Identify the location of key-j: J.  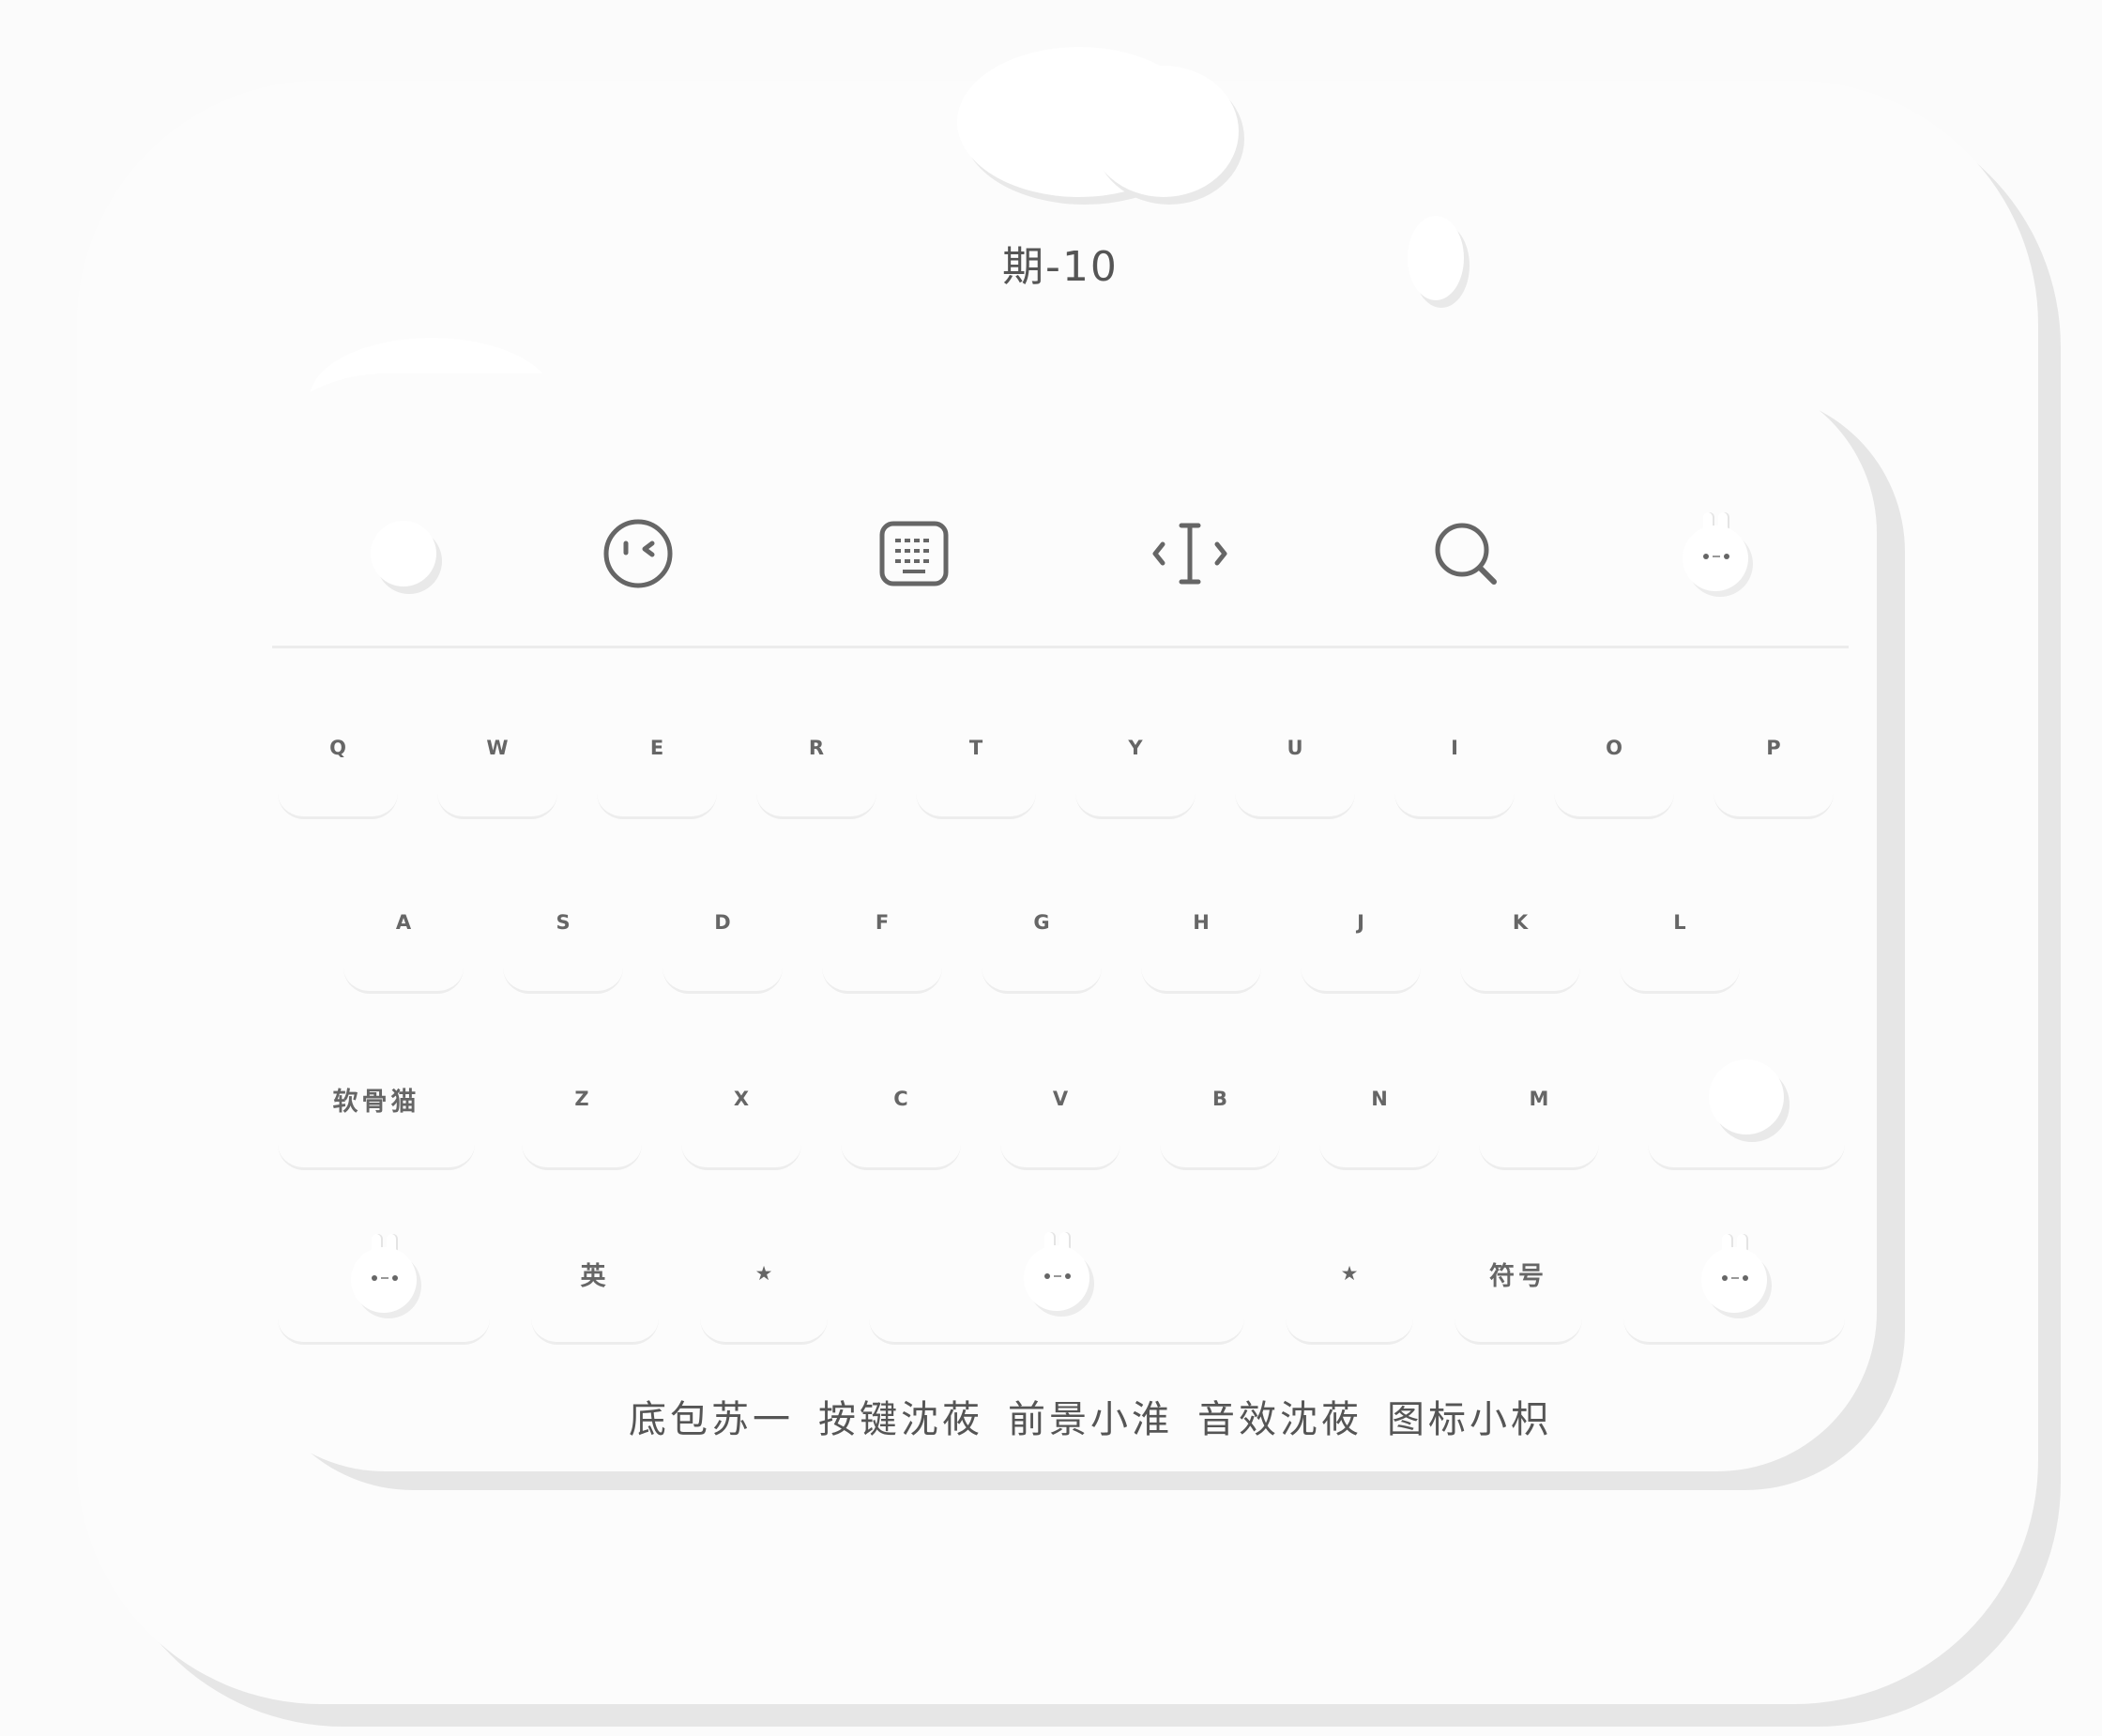
(1361, 941).